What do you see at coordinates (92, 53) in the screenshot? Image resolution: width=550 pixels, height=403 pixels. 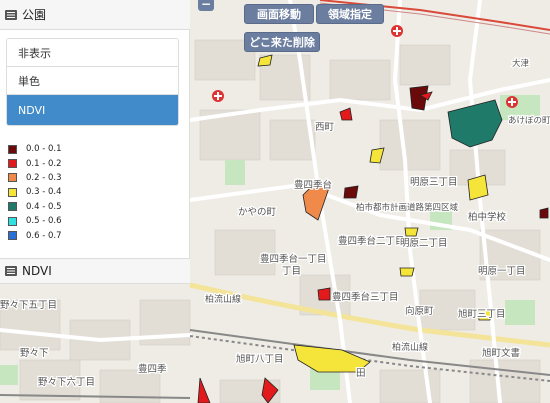 I see `option-hide: 非表示` at bounding box center [92, 53].